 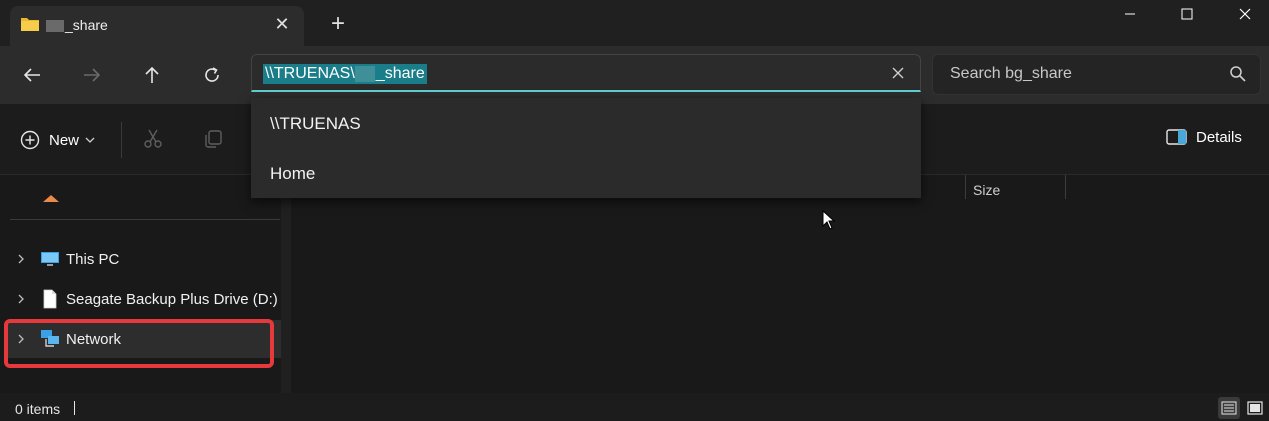 I want to click on copy-icon, so click(x=213, y=139).